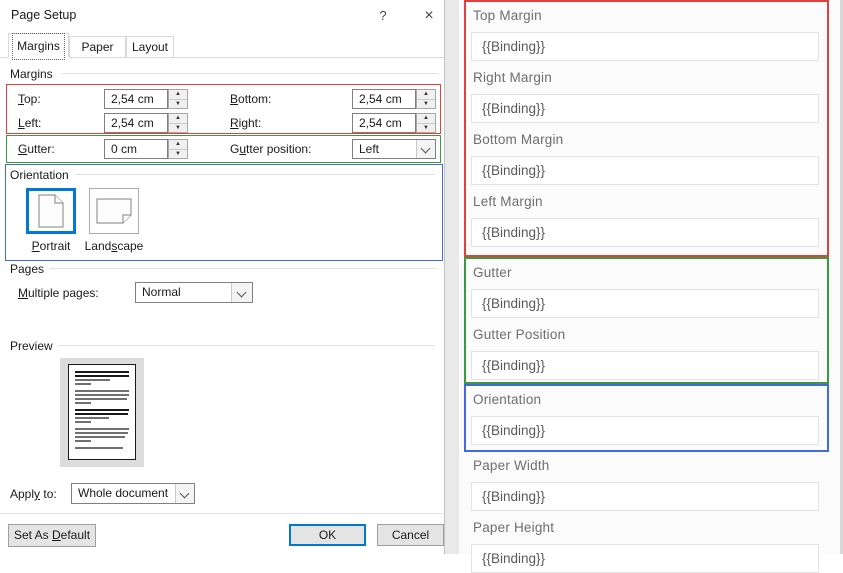  I want to click on margins-group-label: Margins, so click(31, 74).